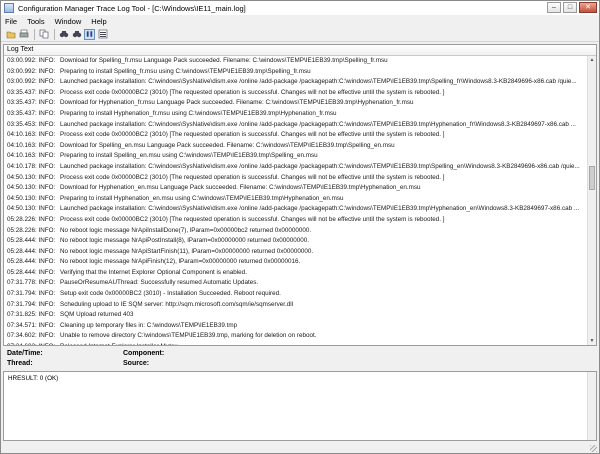 This screenshot has height=454, width=600. Describe the element at coordinates (592, 60) in the screenshot. I see `scroll-up-icon: ▲` at that location.